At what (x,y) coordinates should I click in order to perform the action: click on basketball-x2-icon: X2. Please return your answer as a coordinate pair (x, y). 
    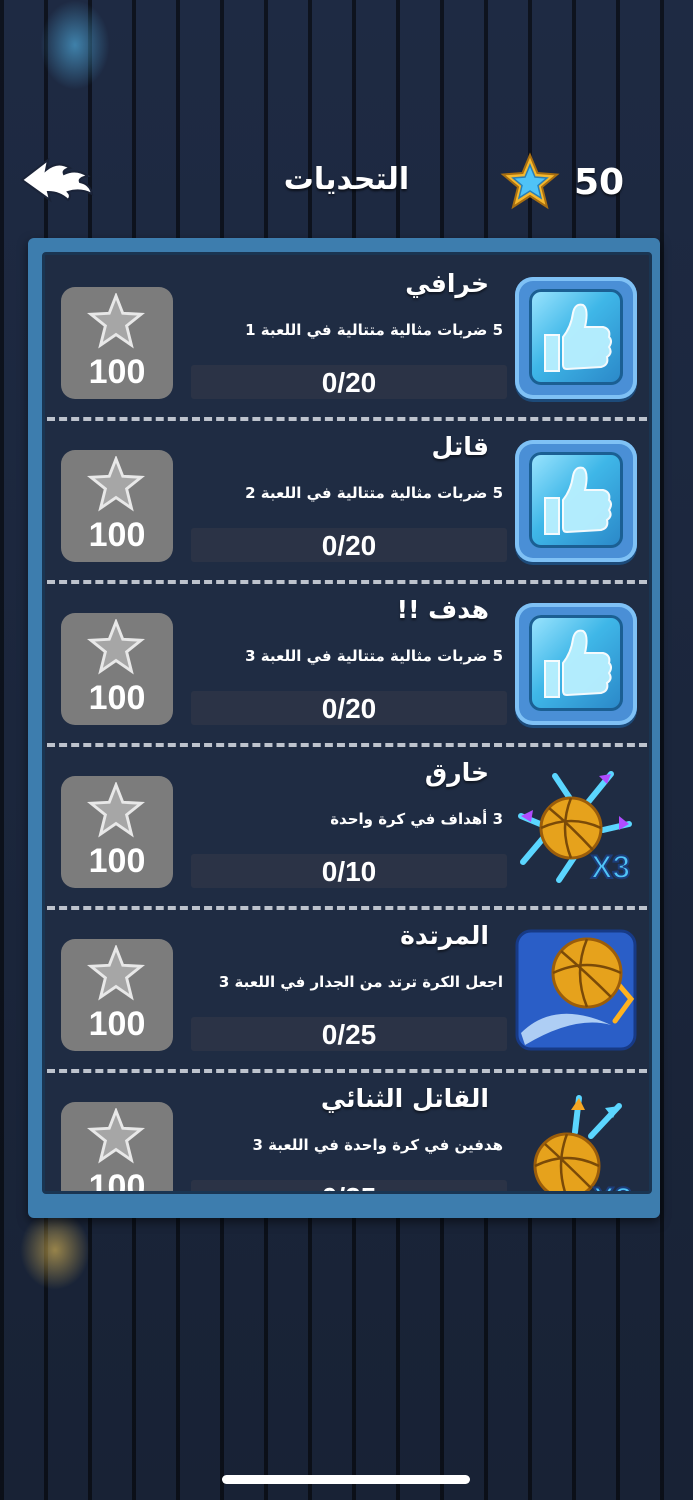
    Looking at the image, I should click on (583, 1144).